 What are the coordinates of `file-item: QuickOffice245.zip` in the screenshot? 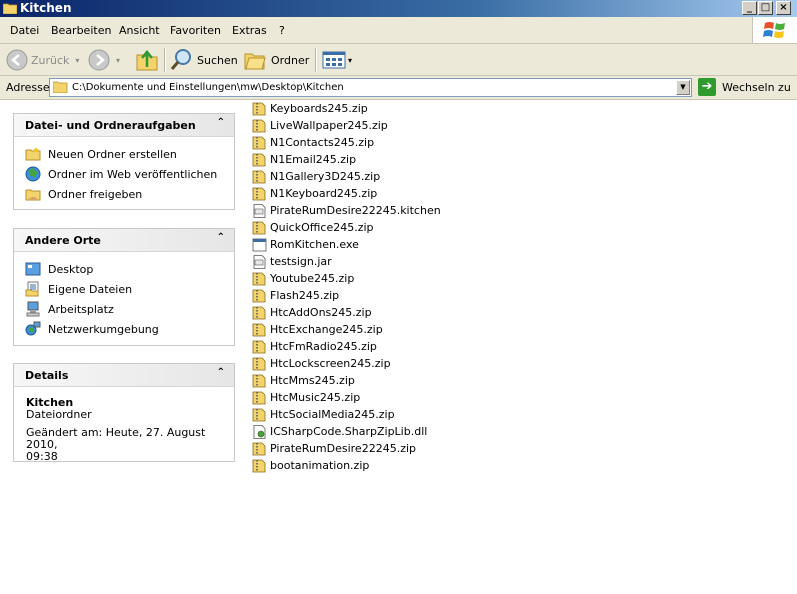 It's located at (352, 227).